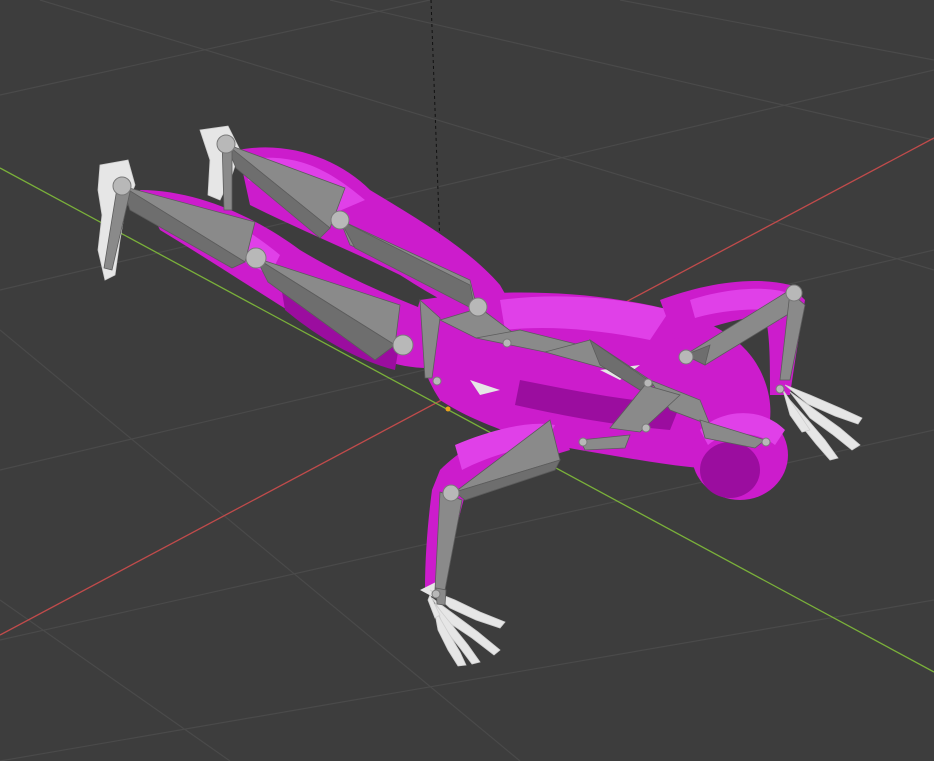 The image size is (934, 761). What do you see at coordinates (686, 357) in the screenshot?
I see `joint-shoulder-far` at bounding box center [686, 357].